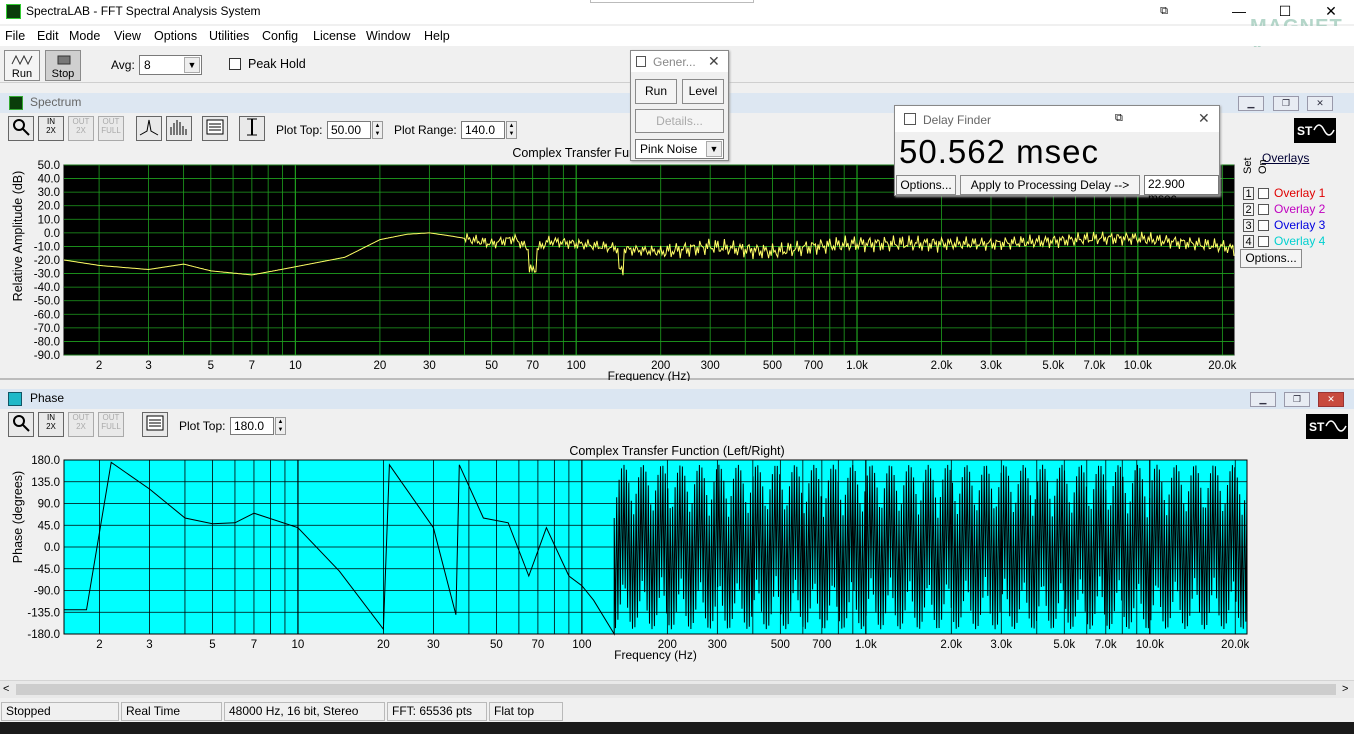 This screenshot has width=1354, height=734. What do you see at coordinates (1286, 242) in the screenshot?
I see `overlay-row: 4 Overlay 4` at bounding box center [1286, 242].